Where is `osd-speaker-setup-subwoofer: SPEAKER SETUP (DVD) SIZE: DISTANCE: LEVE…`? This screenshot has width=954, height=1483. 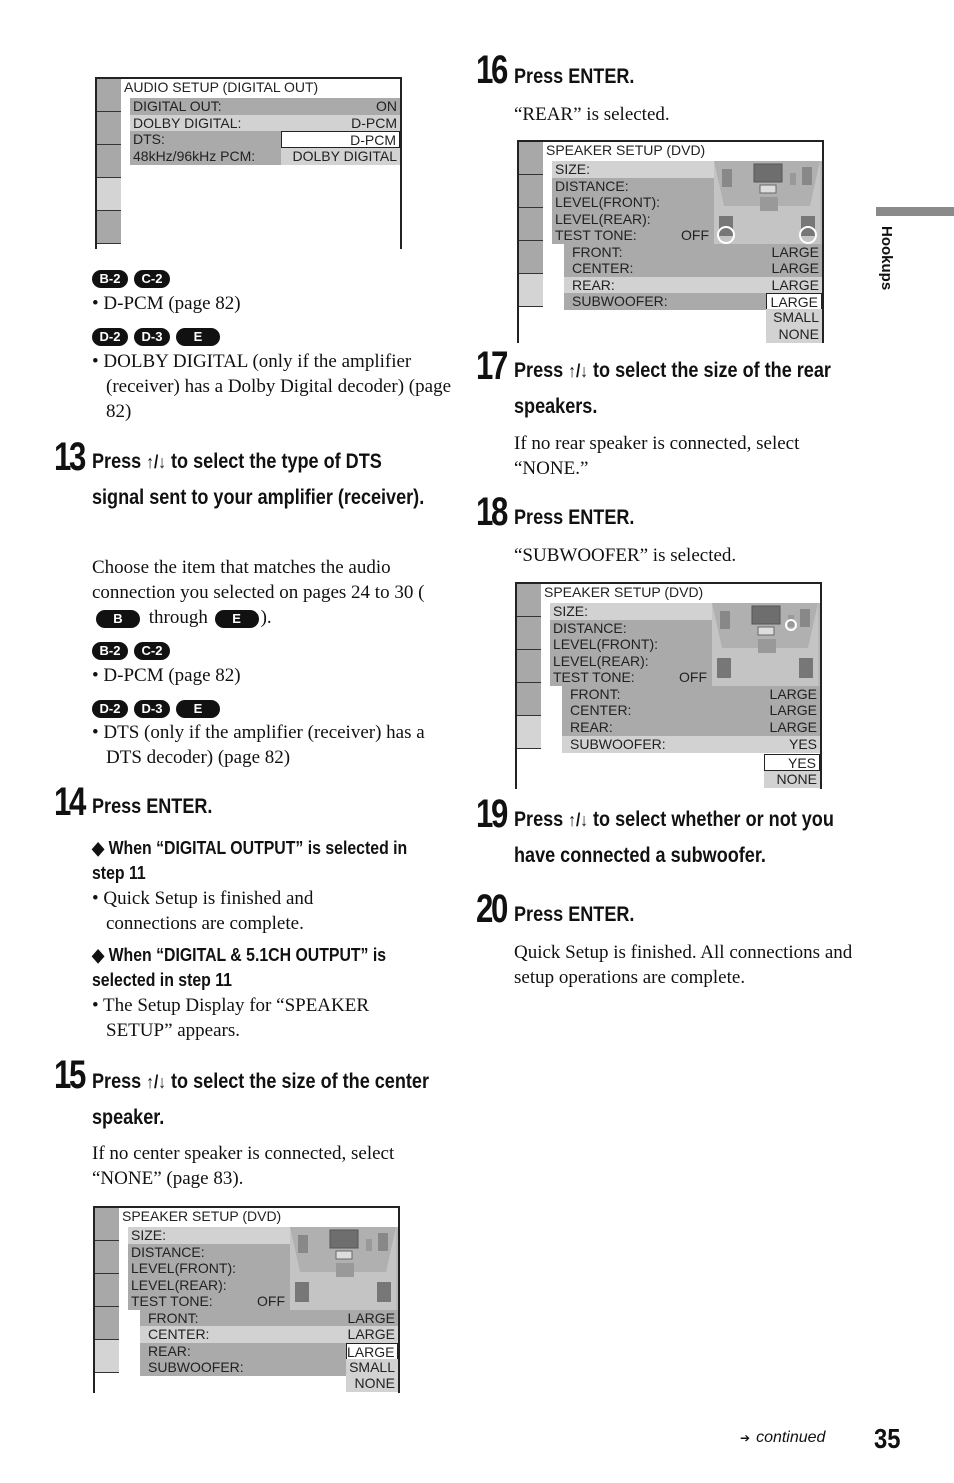
osd-speaker-setup-subwoofer: SPEAKER SETUP (DVD) SIZE: DISTANCE: LEVE… is located at coordinates (668, 685).